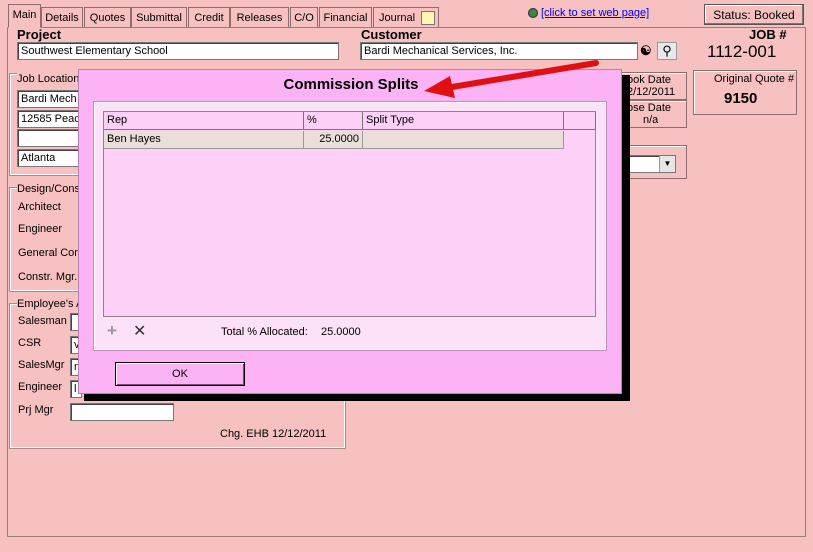 Image resolution: width=813 pixels, height=552 pixels. What do you see at coordinates (24, 16) in the screenshot?
I see `tab-main: Main` at bounding box center [24, 16].